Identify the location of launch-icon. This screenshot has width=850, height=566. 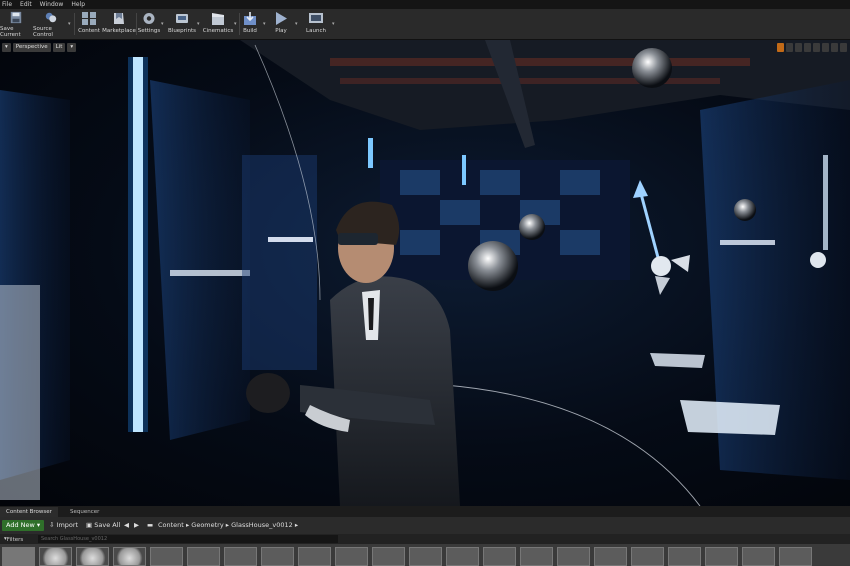
(316, 18).